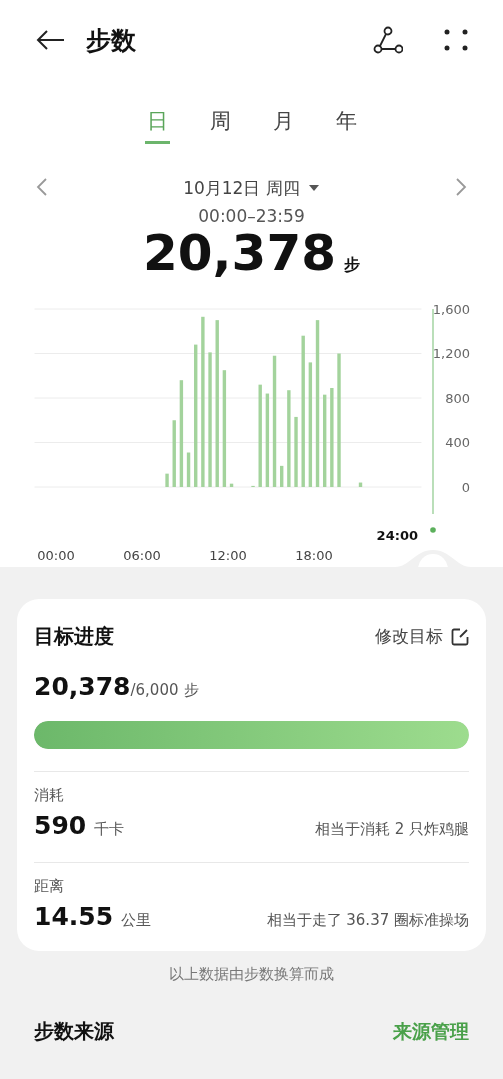  Describe the element at coordinates (465, 487) in the screenshot. I see `y-axis-label: 0` at that location.